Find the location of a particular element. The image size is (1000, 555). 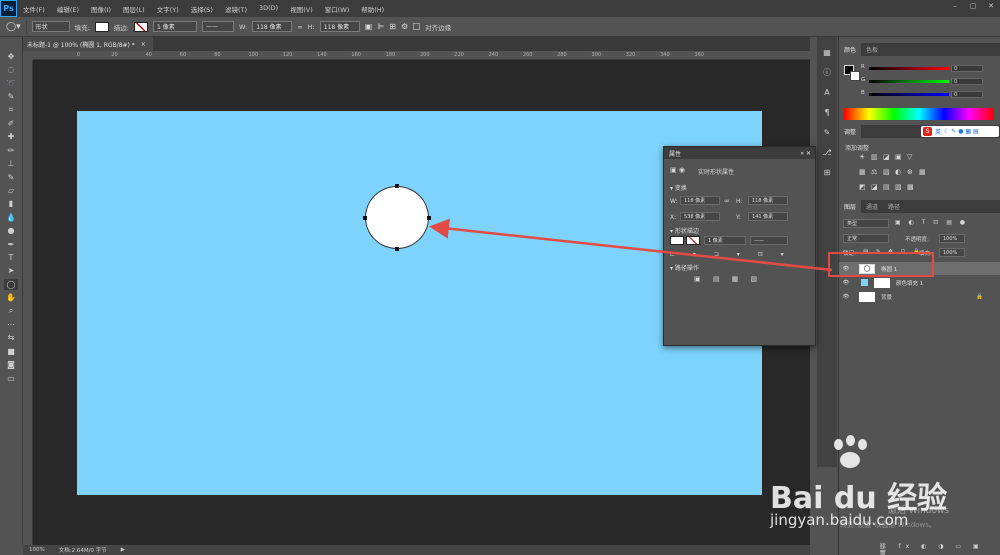

prop-width-field: 118 像素 is located at coordinates (700, 200).